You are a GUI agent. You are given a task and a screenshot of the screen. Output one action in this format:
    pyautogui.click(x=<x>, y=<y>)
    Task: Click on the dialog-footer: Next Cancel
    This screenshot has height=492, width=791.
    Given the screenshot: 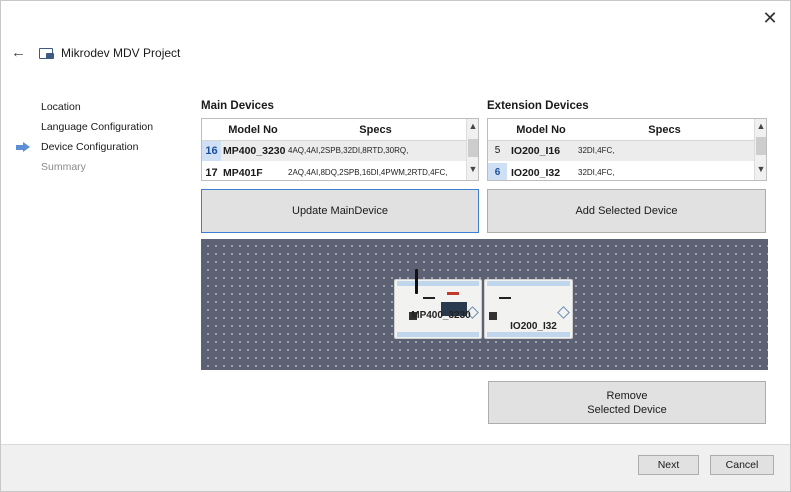 What is the action you would take?
    pyautogui.click(x=395, y=467)
    